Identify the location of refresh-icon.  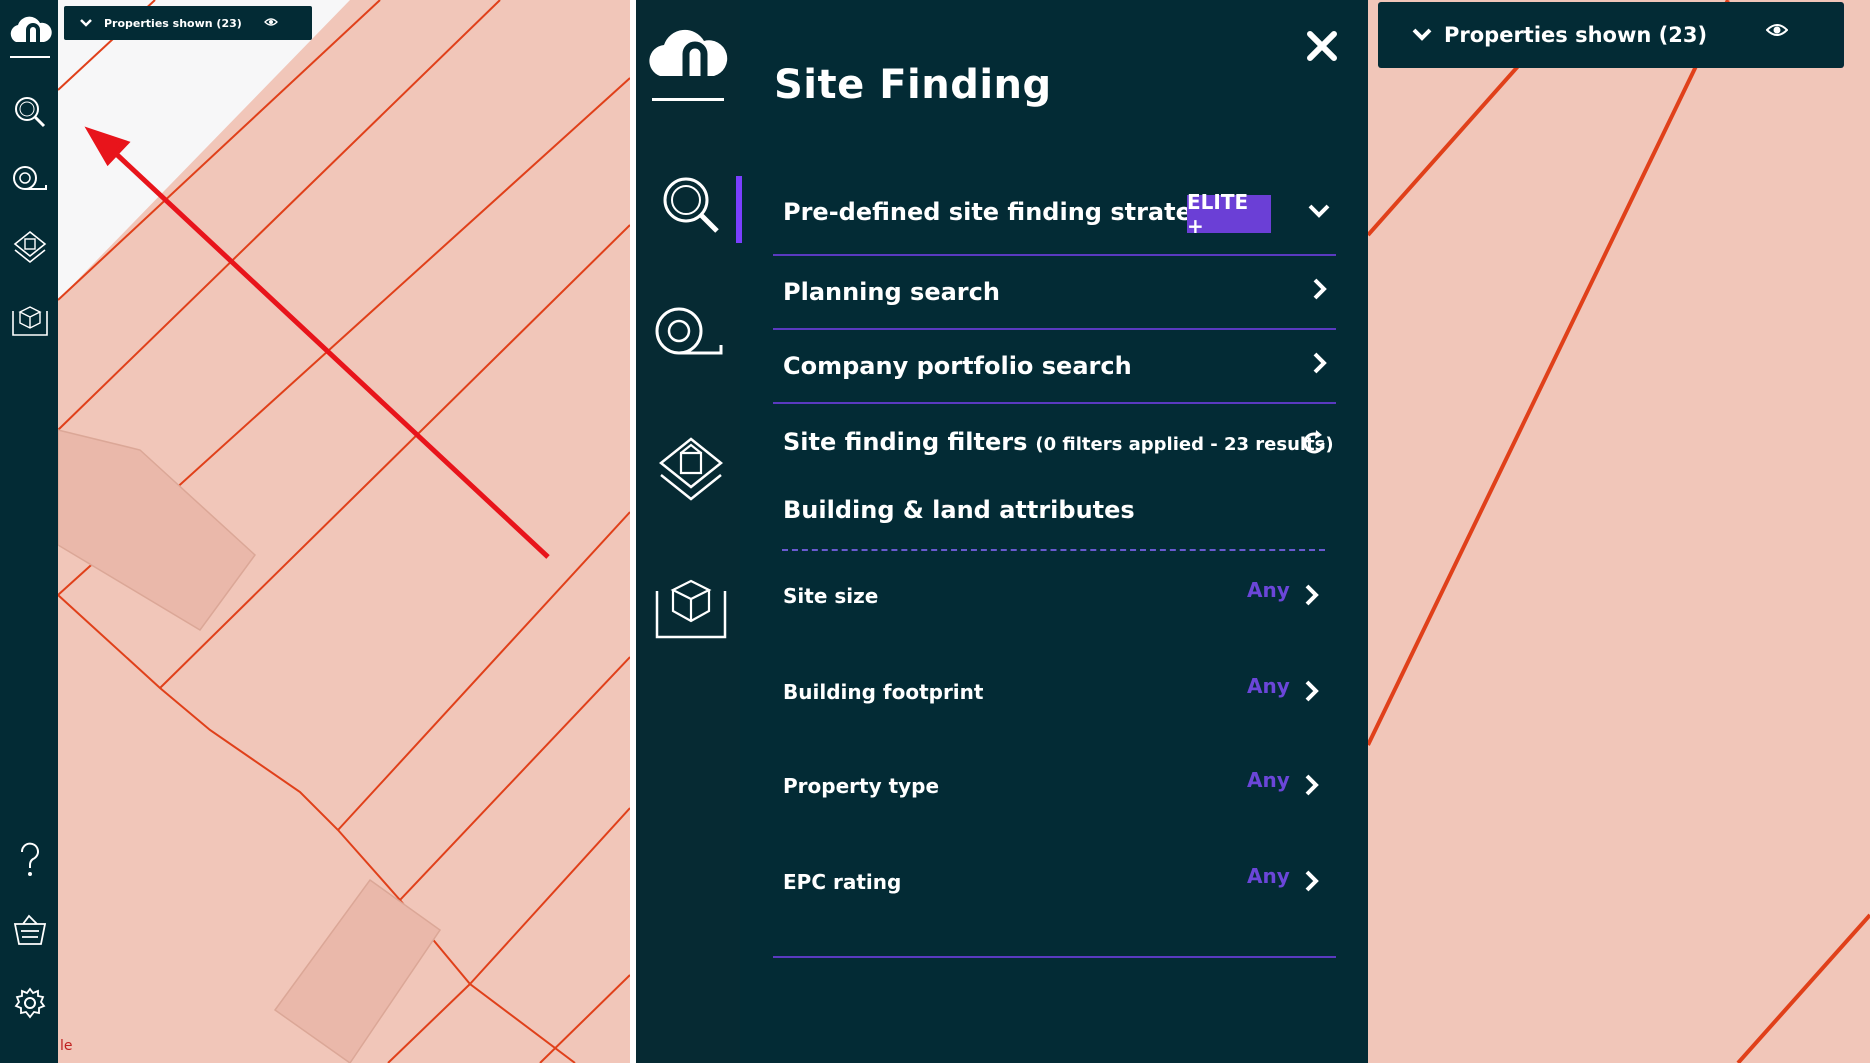
(1314, 443).